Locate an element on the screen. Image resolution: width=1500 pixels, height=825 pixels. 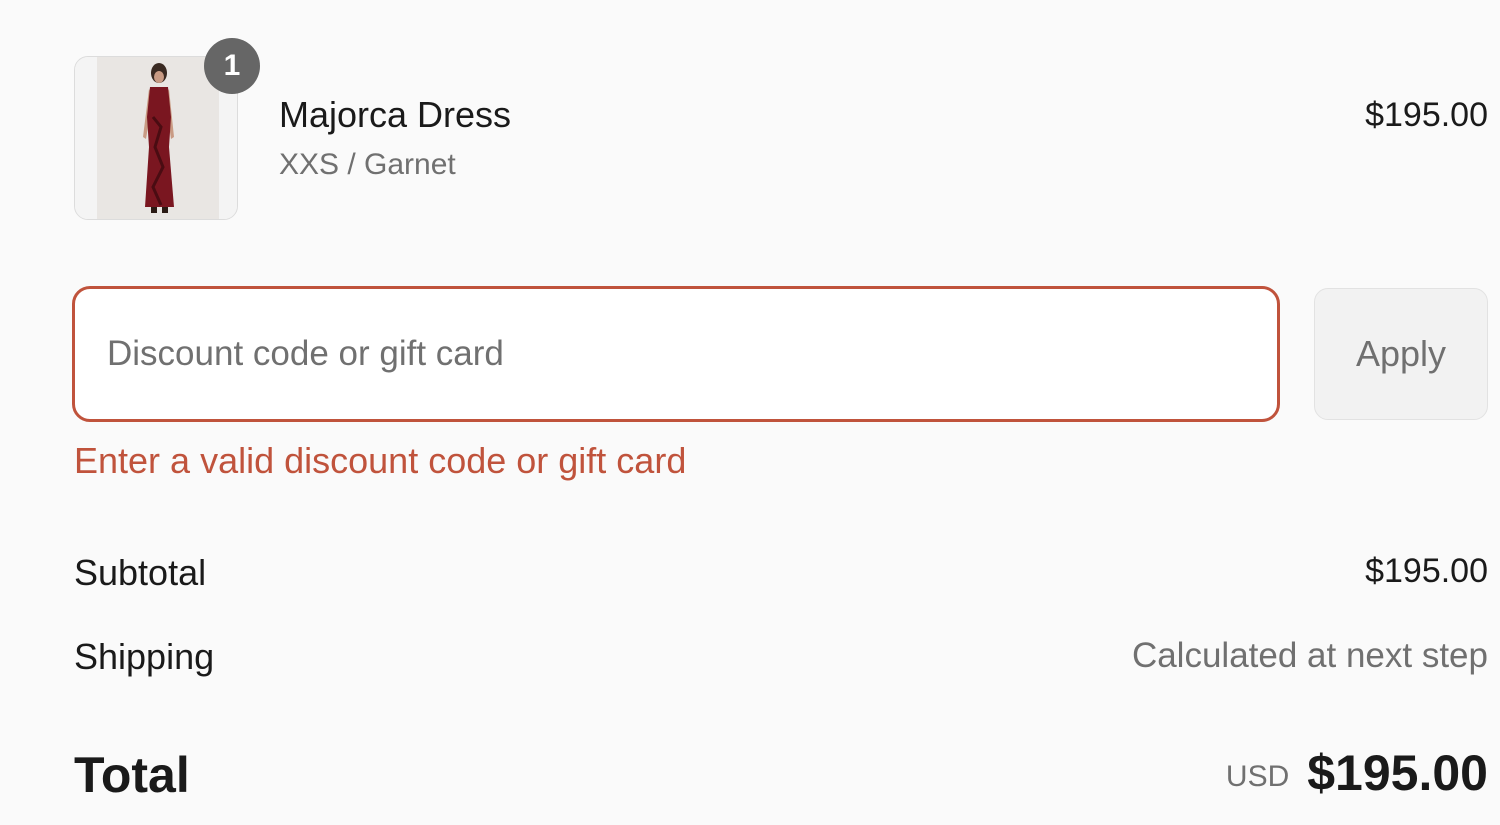
subtotal-value: $195.00 is located at coordinates (1426, 571).